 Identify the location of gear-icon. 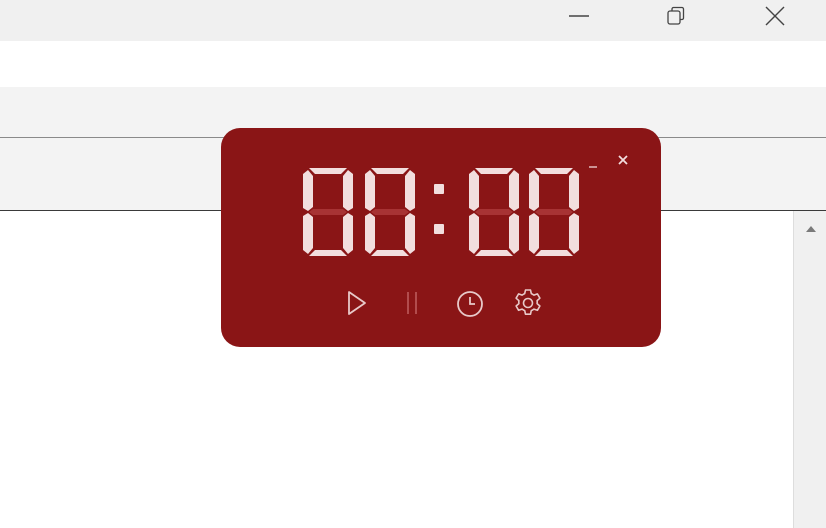
(528, 302).